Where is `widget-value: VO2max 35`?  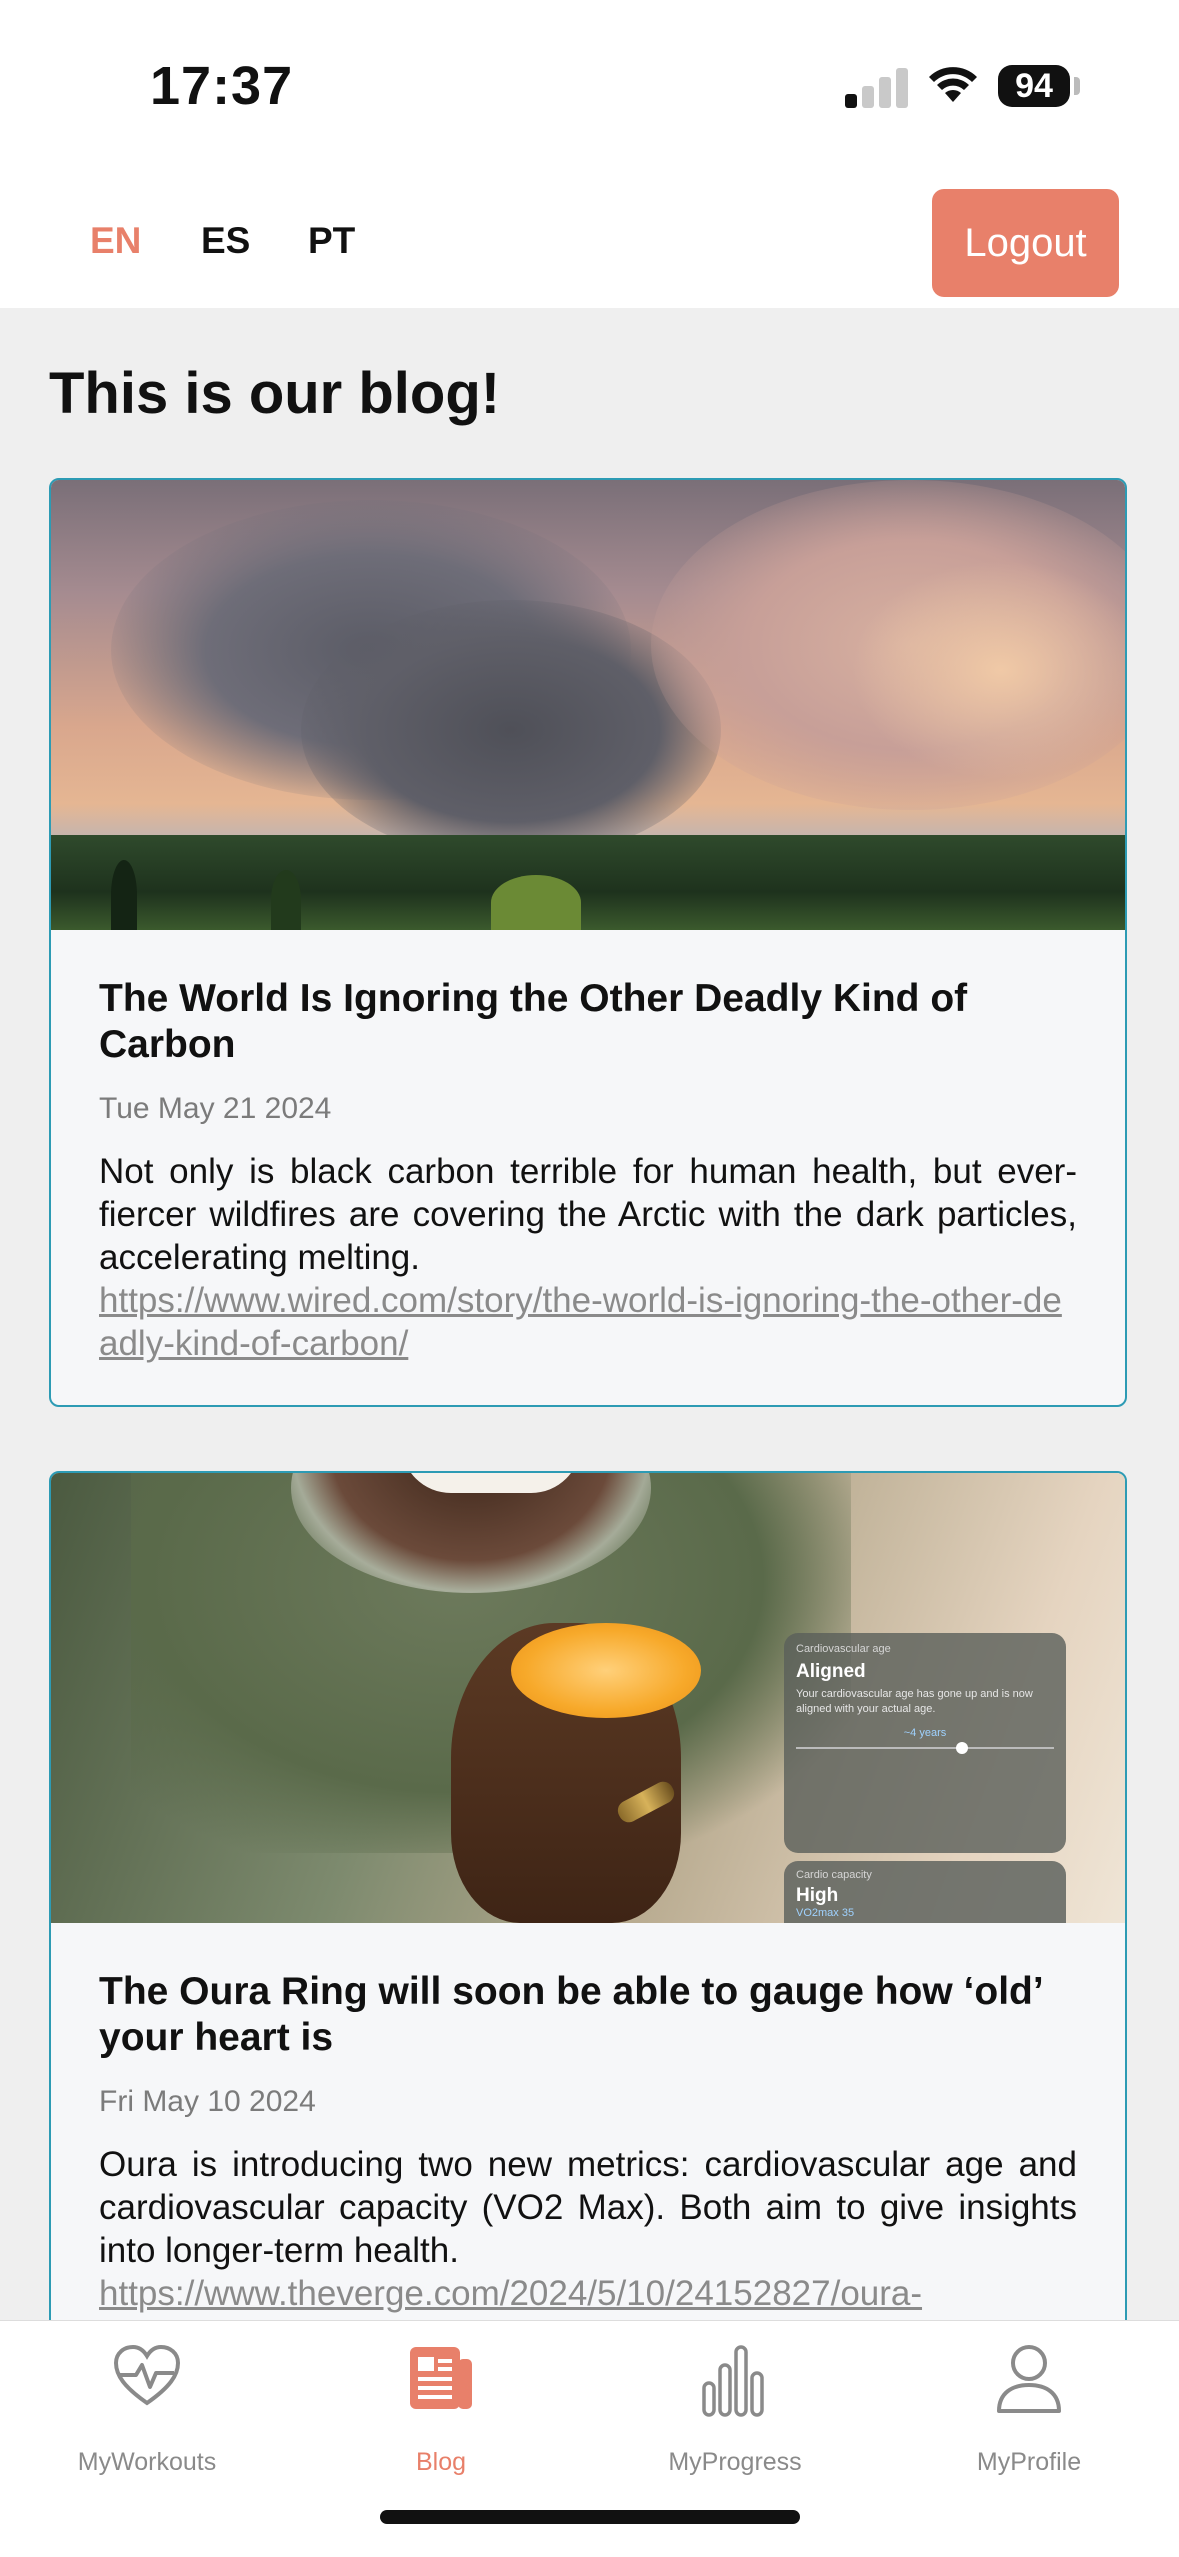 widget-value: VO2max 35 is located at coordinates (825, 1913).